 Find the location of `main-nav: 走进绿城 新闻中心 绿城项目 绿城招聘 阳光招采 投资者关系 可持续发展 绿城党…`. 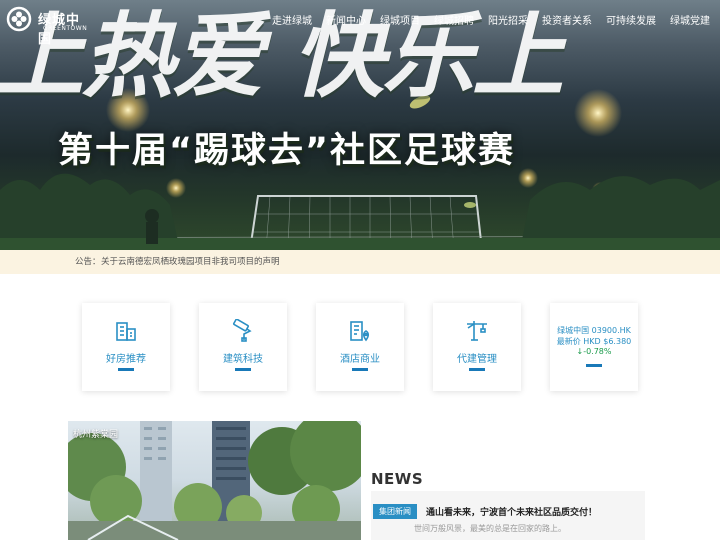

main-nav: 走进绿城 新闻中心 绿城项目 绿城招聘 阳光招采 投资者关系 可持续发展 绿城党… is located at coordinates (496, 19).